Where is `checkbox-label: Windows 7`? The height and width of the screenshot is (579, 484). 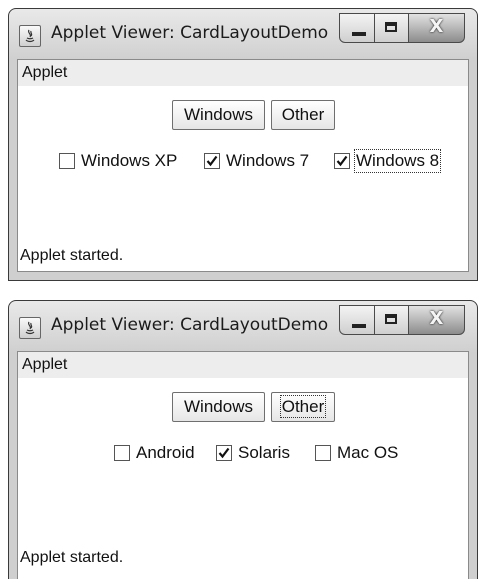 checkbox-label: Windows 7 is located at coordinates (268, 160).